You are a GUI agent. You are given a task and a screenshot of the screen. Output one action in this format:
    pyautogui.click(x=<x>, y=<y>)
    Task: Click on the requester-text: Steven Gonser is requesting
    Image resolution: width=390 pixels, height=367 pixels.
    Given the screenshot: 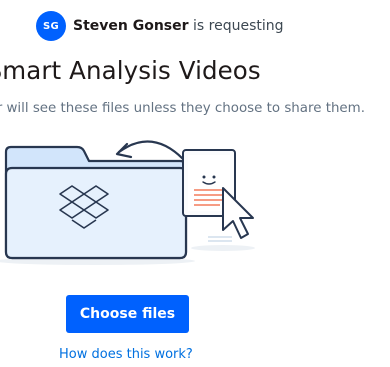 What is the action you would take?
    pyautogui.click(x=178, y=26)
    